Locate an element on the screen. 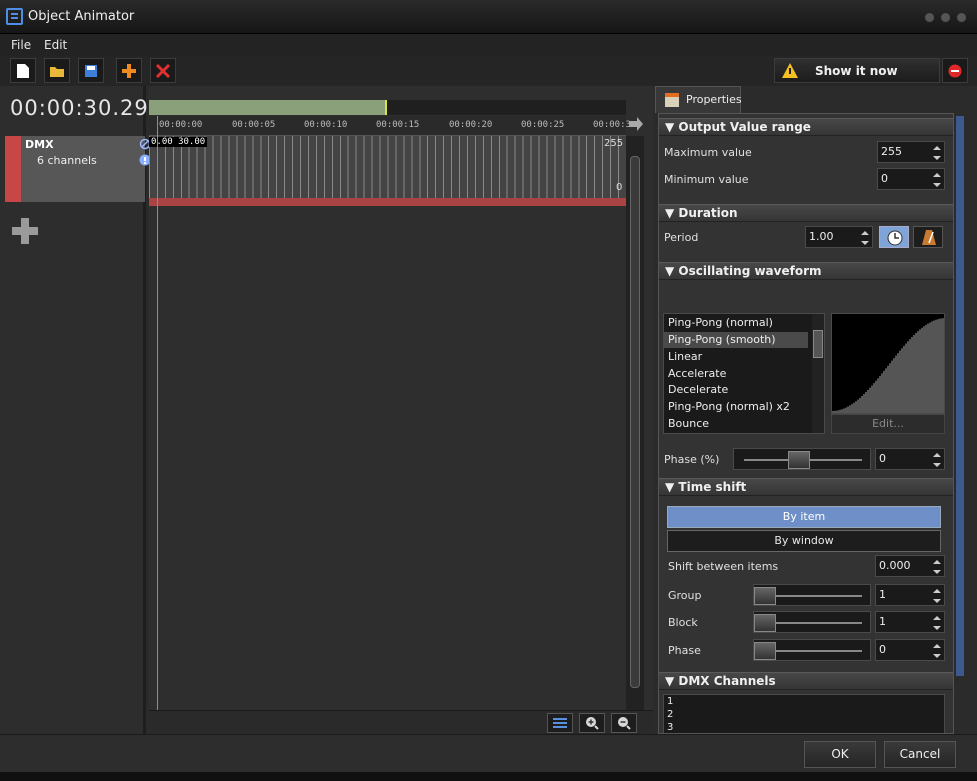  track-list-panel: 00:00:30.29 DMX 6 channels is located at coordinates (75, 410).